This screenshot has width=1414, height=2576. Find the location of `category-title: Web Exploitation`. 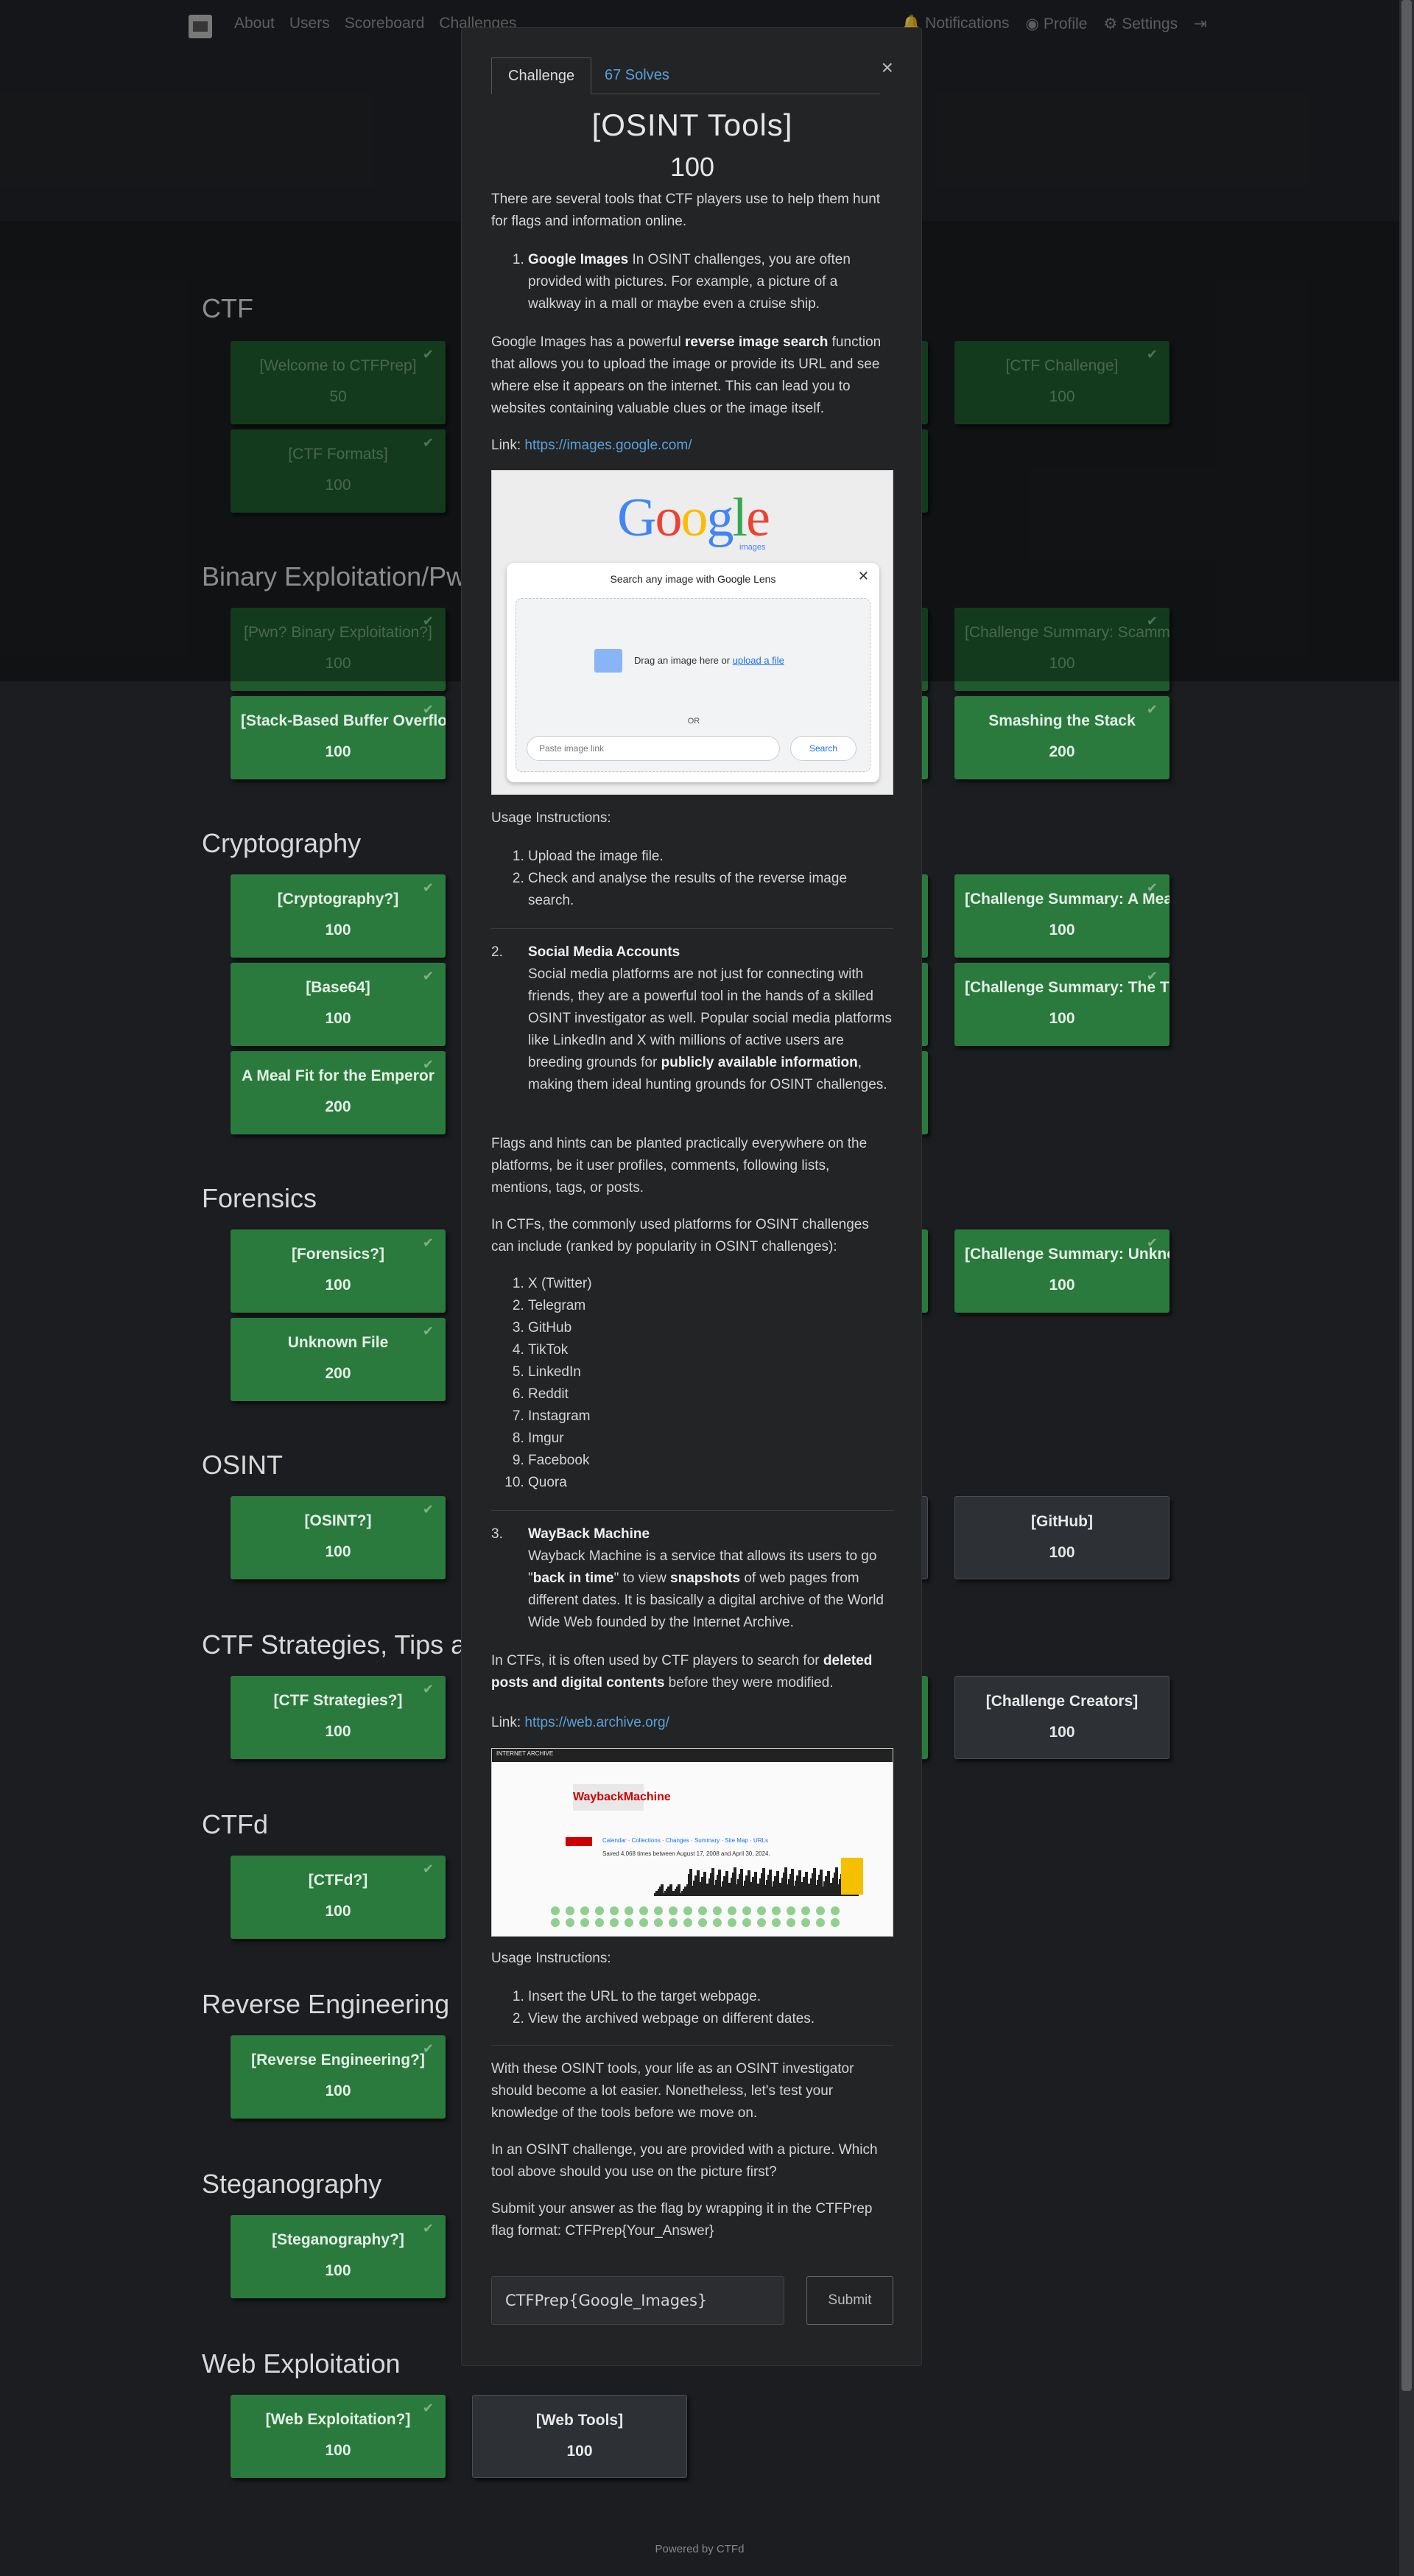

category-title: Web Exploitation is located at coordinates (301, 2363).